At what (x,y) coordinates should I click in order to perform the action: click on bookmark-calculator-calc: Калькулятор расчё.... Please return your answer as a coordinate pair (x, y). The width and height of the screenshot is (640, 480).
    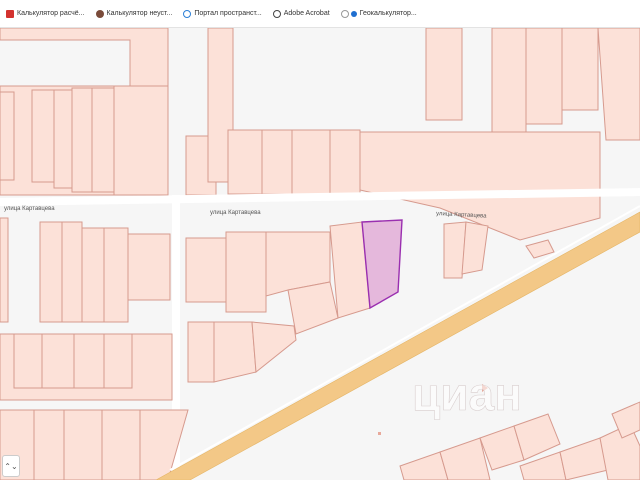
    Looking at the image, I should click on (45, 13).